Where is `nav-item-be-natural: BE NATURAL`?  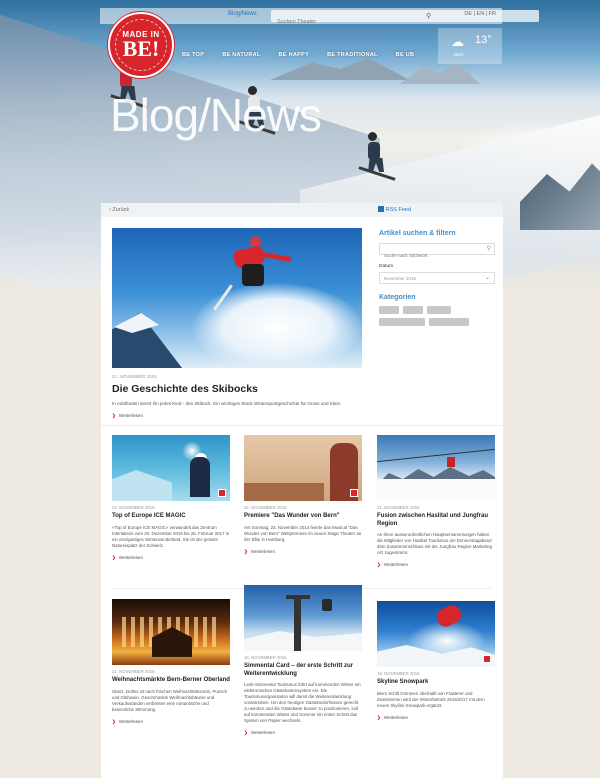 nav-item-be-natural: BE NATURAL is located at coordinates (241, 55).